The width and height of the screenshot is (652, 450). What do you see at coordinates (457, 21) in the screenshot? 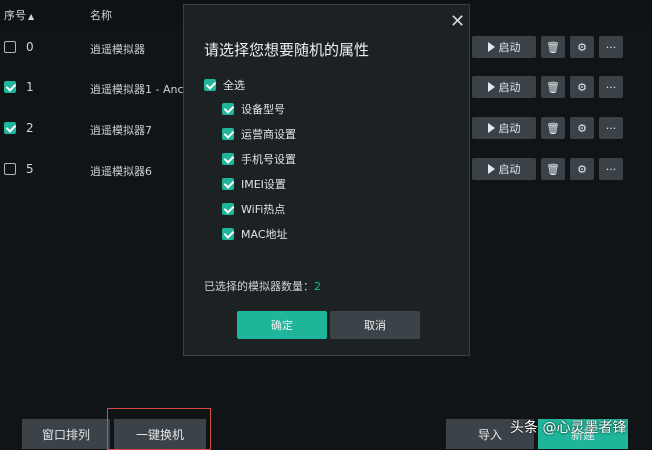
I see `close-icon: ✕` at bounding box center [457, 21].